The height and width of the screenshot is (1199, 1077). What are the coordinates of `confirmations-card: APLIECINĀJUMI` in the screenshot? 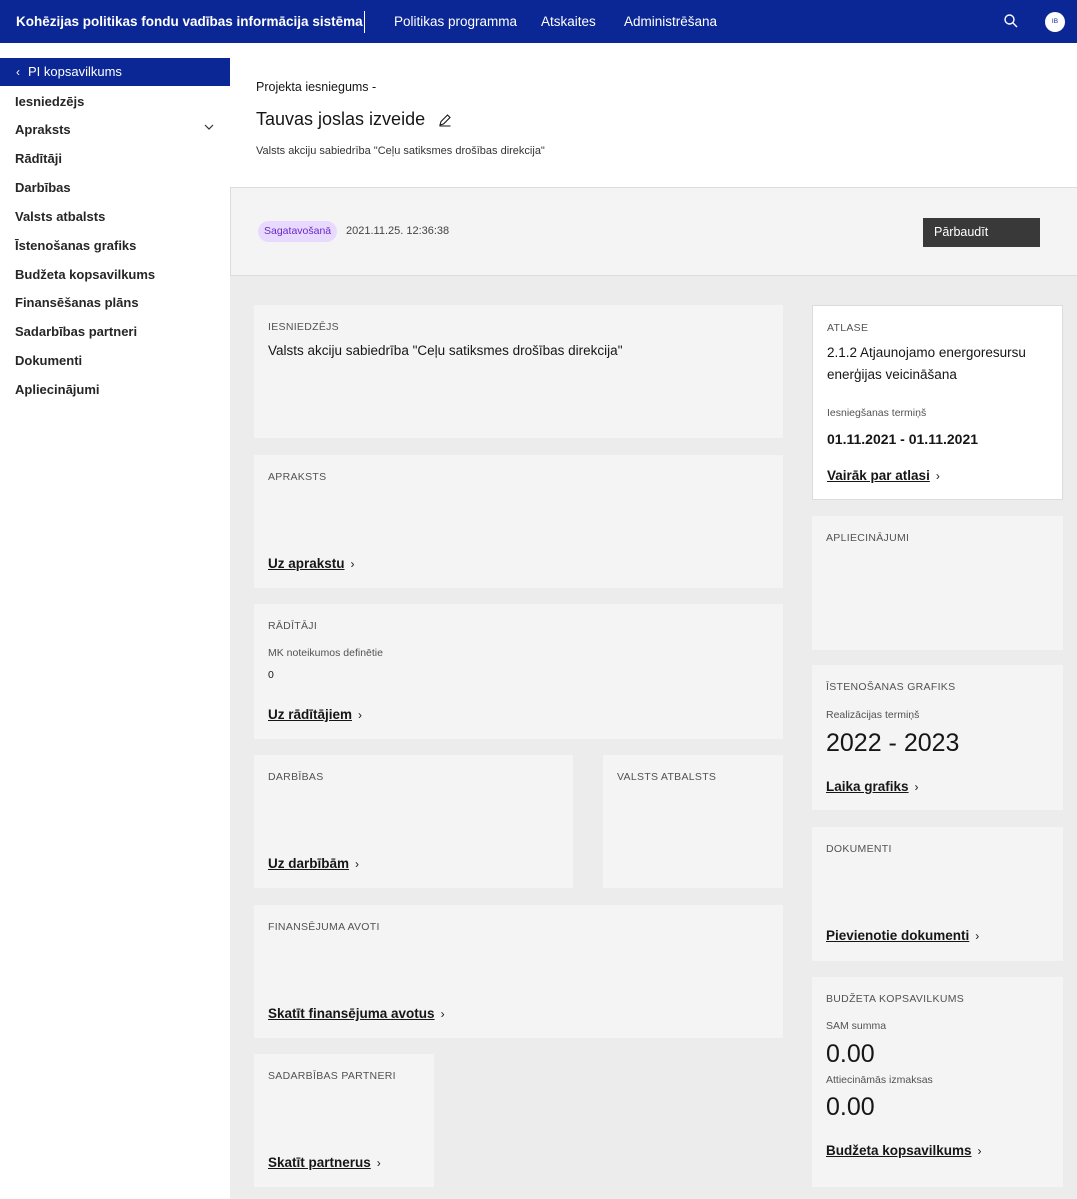 It's located at (937, 583).